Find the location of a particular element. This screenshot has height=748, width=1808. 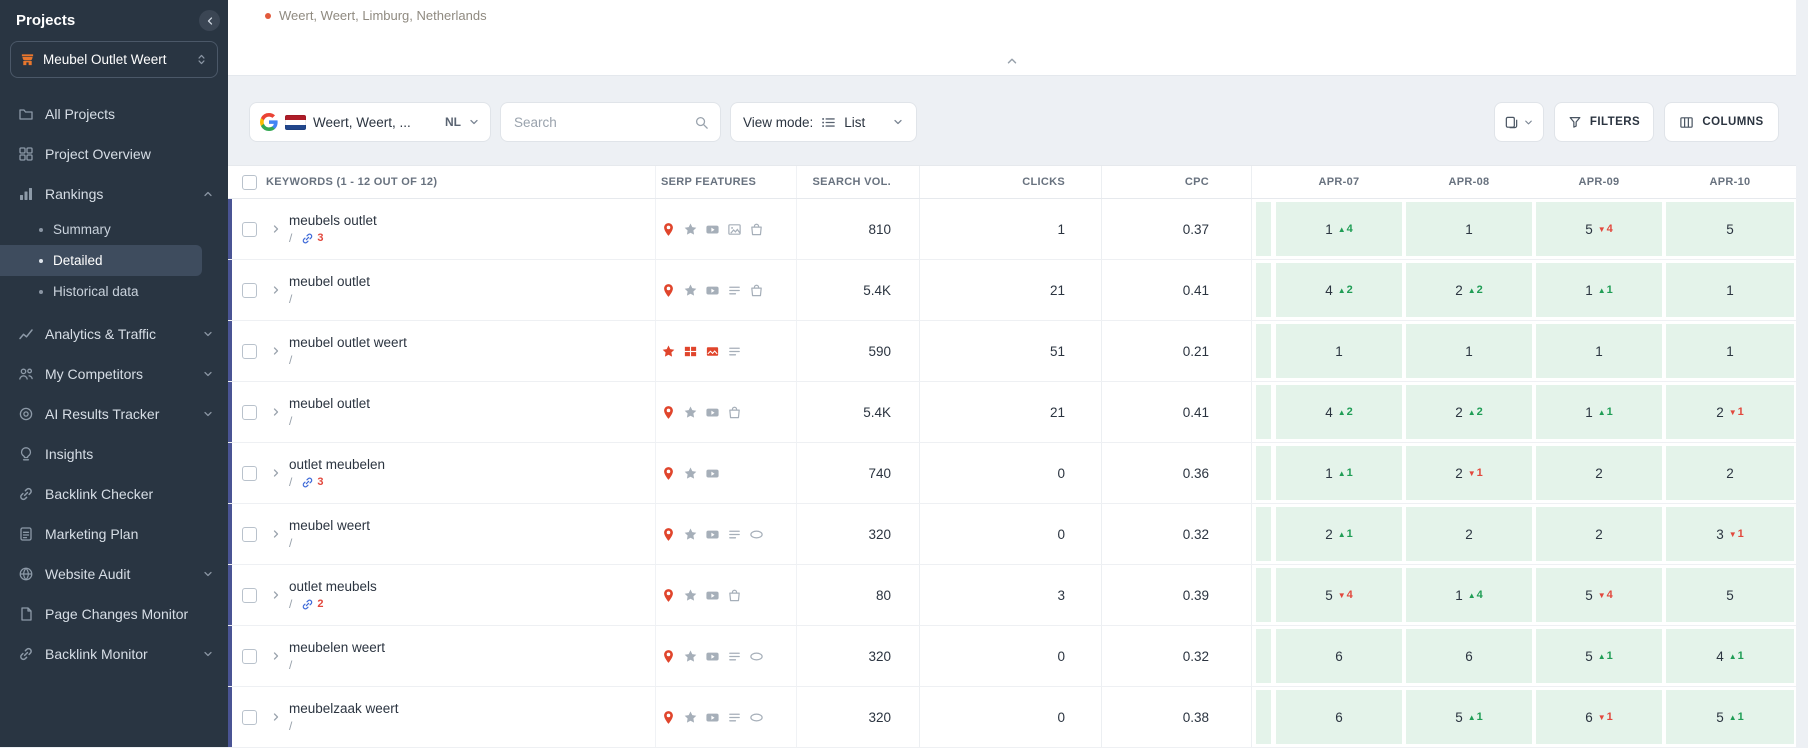

sidebar-item-my-competitors: My Competitors is located at coordinates (114, 374).